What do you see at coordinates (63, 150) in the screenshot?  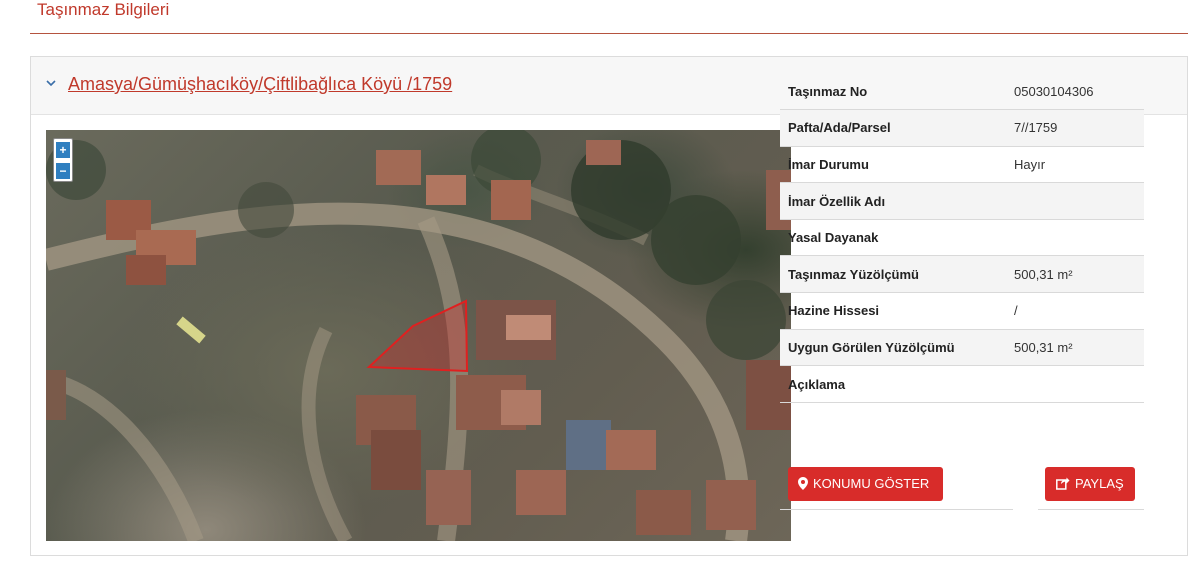 I see `zoom-in-button: +` at bounding box center [63, 150].